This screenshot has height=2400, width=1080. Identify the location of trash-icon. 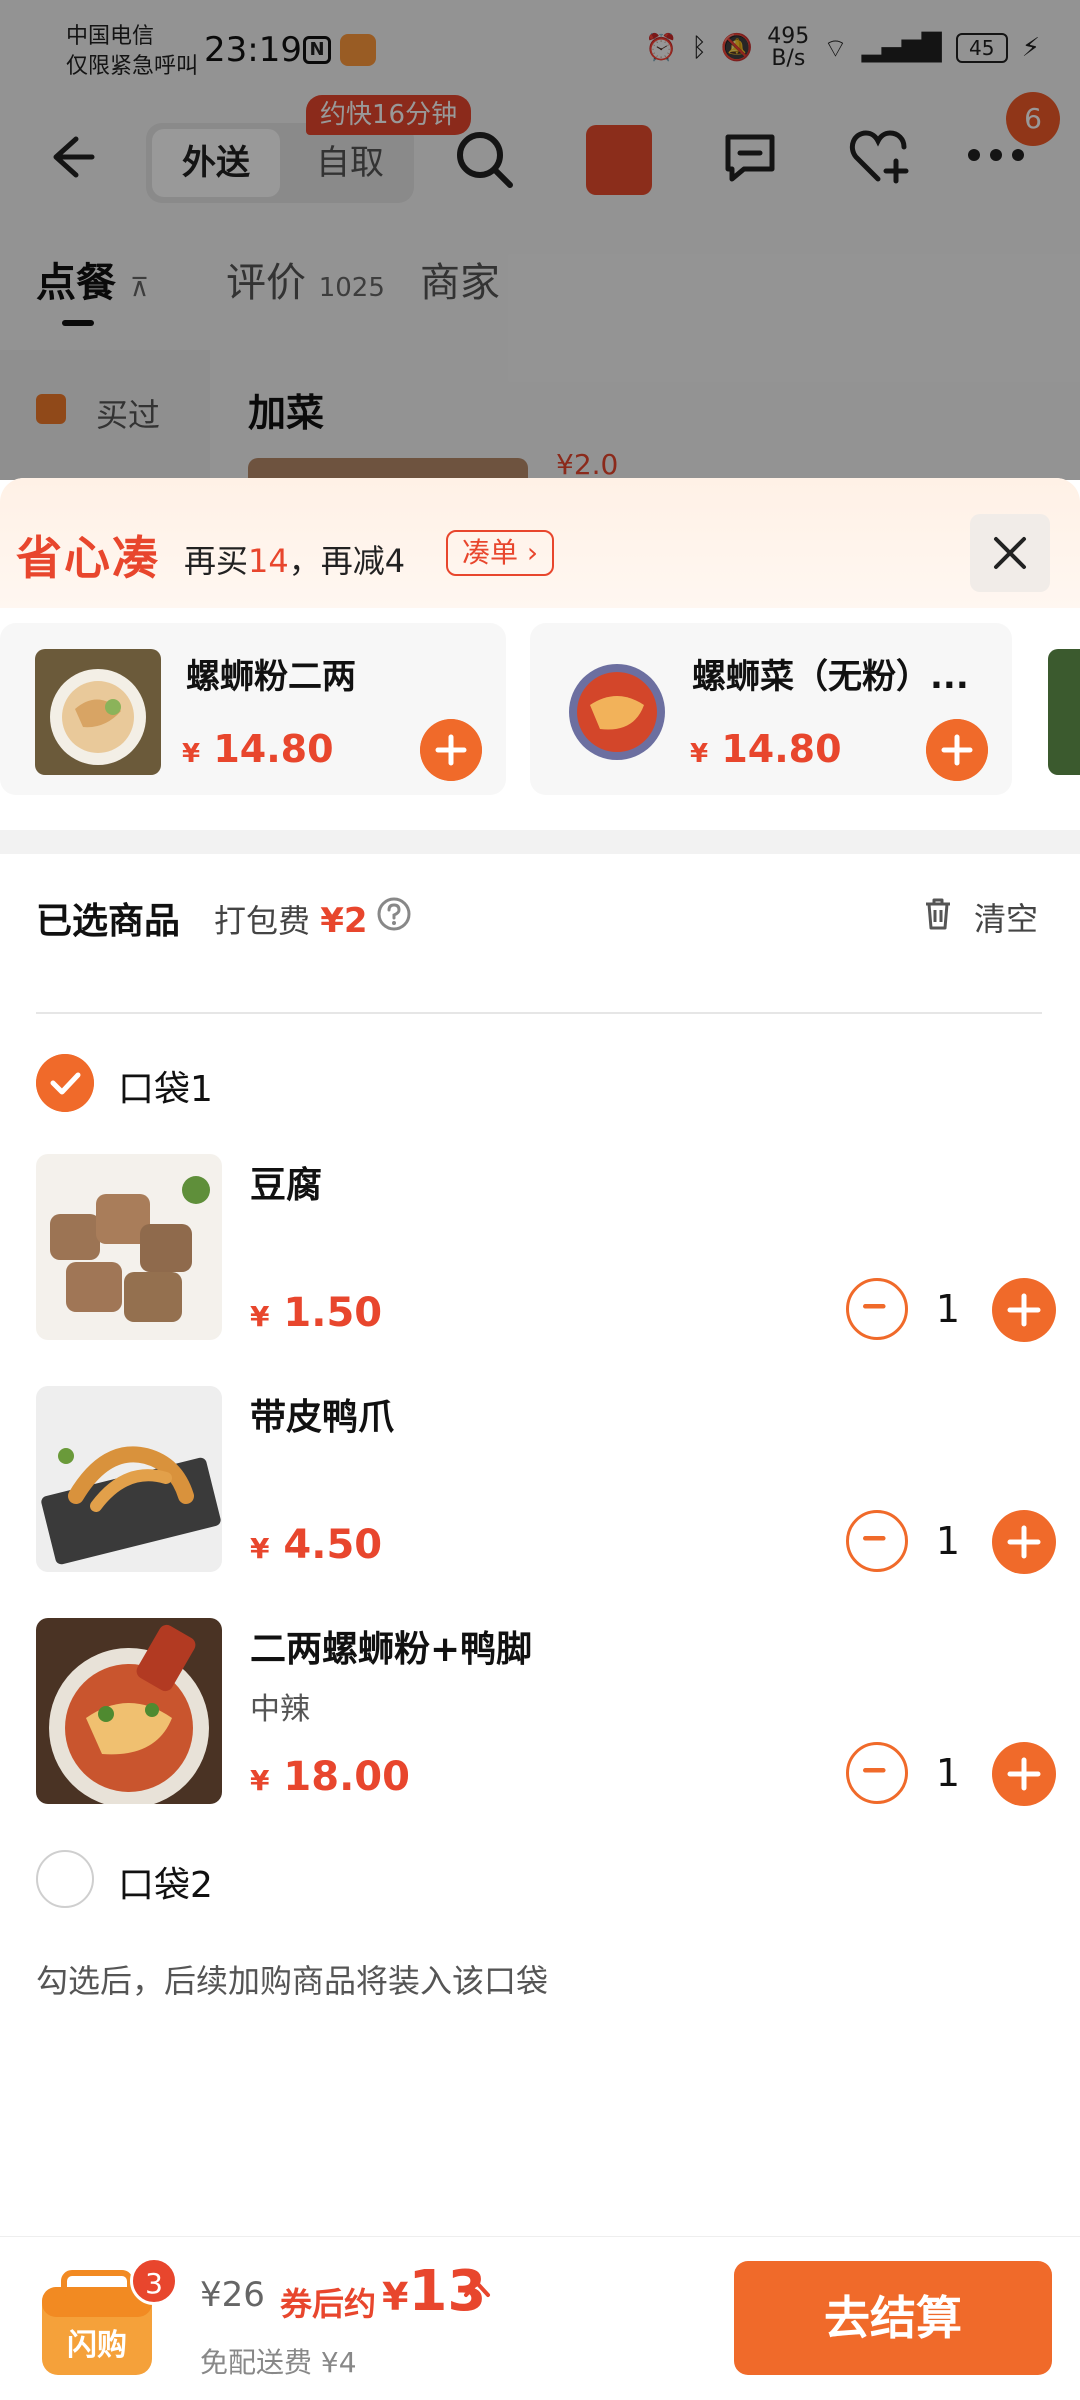
(938, 914).